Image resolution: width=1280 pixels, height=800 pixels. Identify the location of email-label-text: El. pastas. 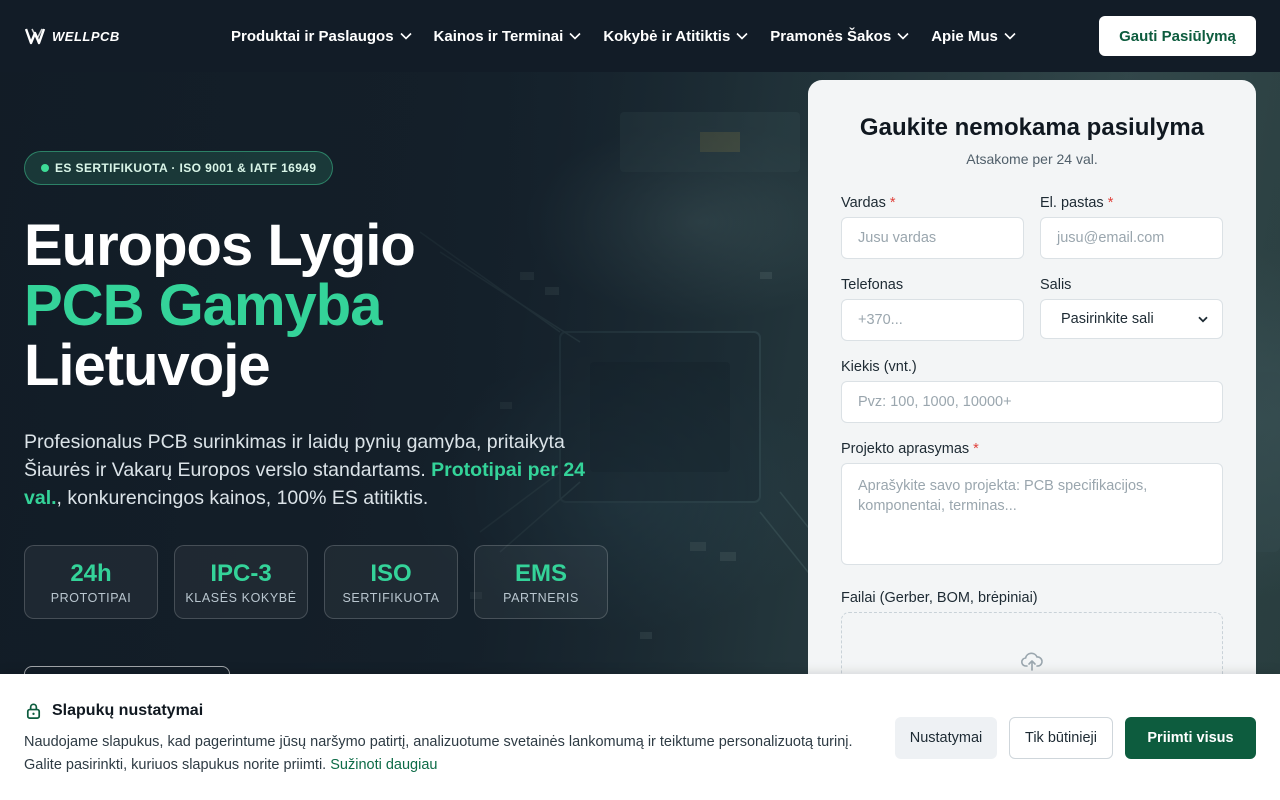
(1072, 203).